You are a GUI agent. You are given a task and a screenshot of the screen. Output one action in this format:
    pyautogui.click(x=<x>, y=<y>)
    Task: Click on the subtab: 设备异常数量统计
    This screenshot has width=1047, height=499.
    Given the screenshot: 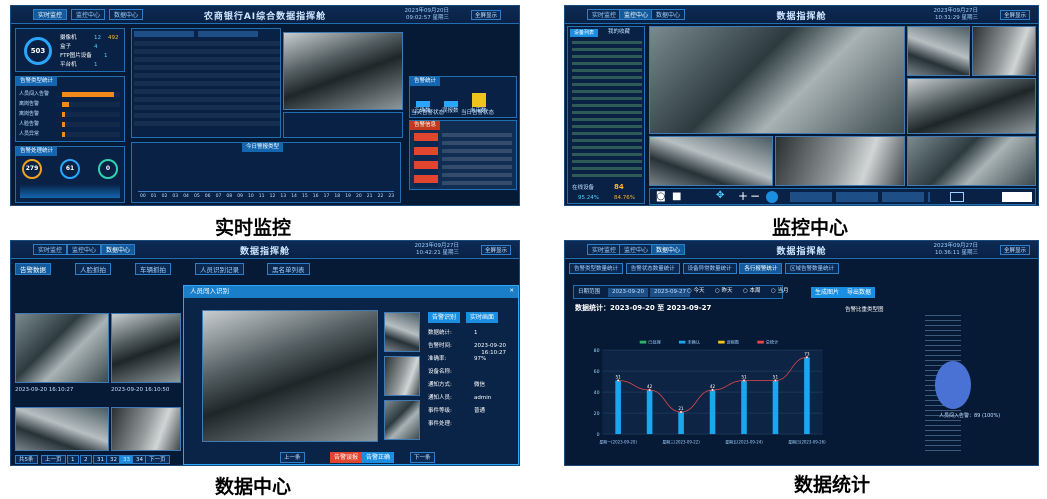 What is the action you would take?
    pyautogui.click(x=709, y=268)
    